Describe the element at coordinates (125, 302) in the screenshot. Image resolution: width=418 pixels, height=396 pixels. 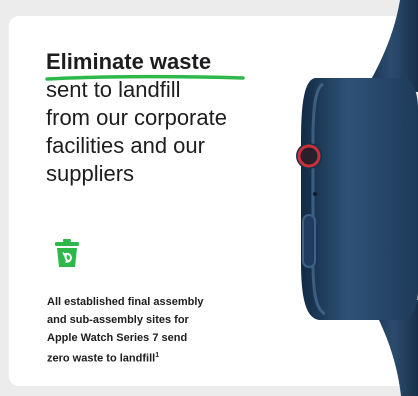
I see `caption-line-1: All established final assembly` at that location.